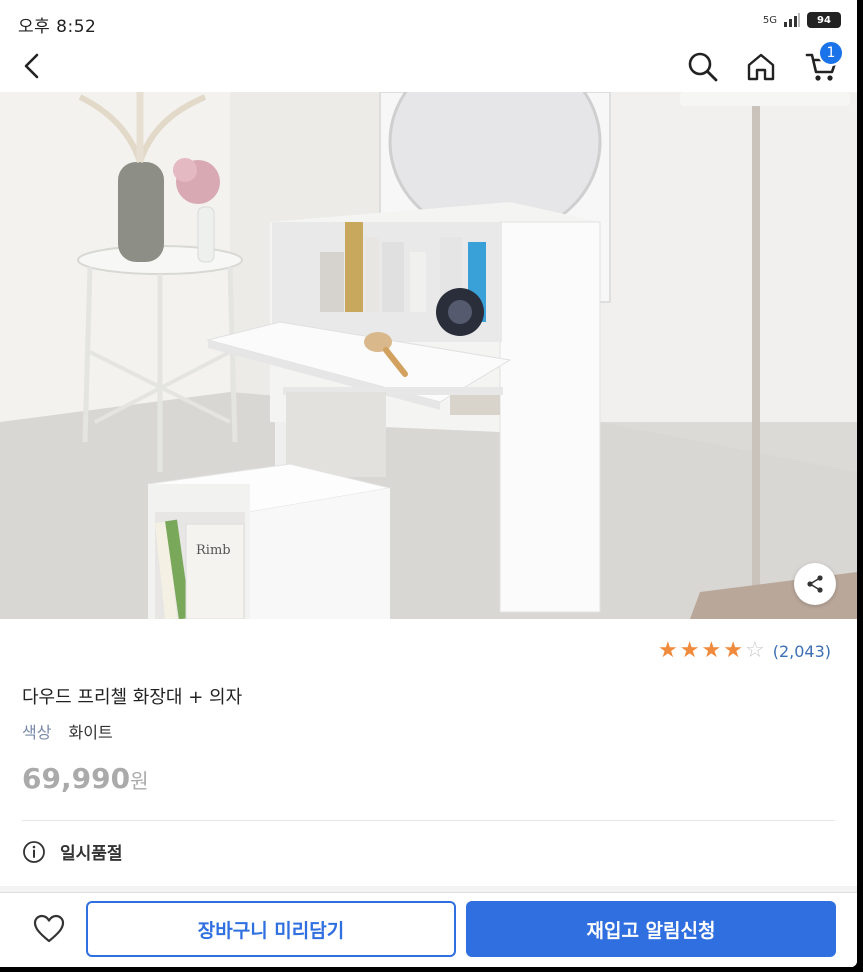 This screenshot has width=863, height=972. I want to click on price-unit: 원, so click(139, 781).